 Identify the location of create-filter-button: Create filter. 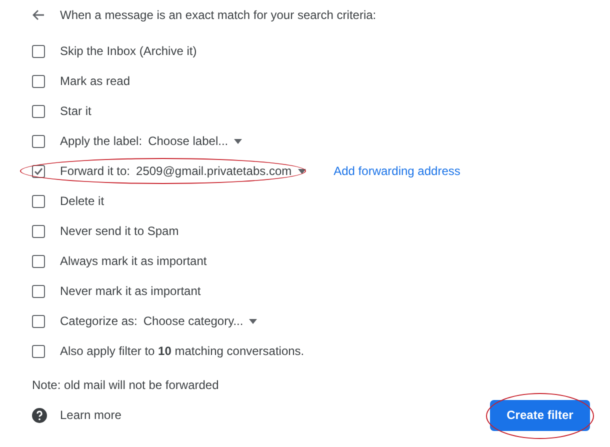
(540, 415).